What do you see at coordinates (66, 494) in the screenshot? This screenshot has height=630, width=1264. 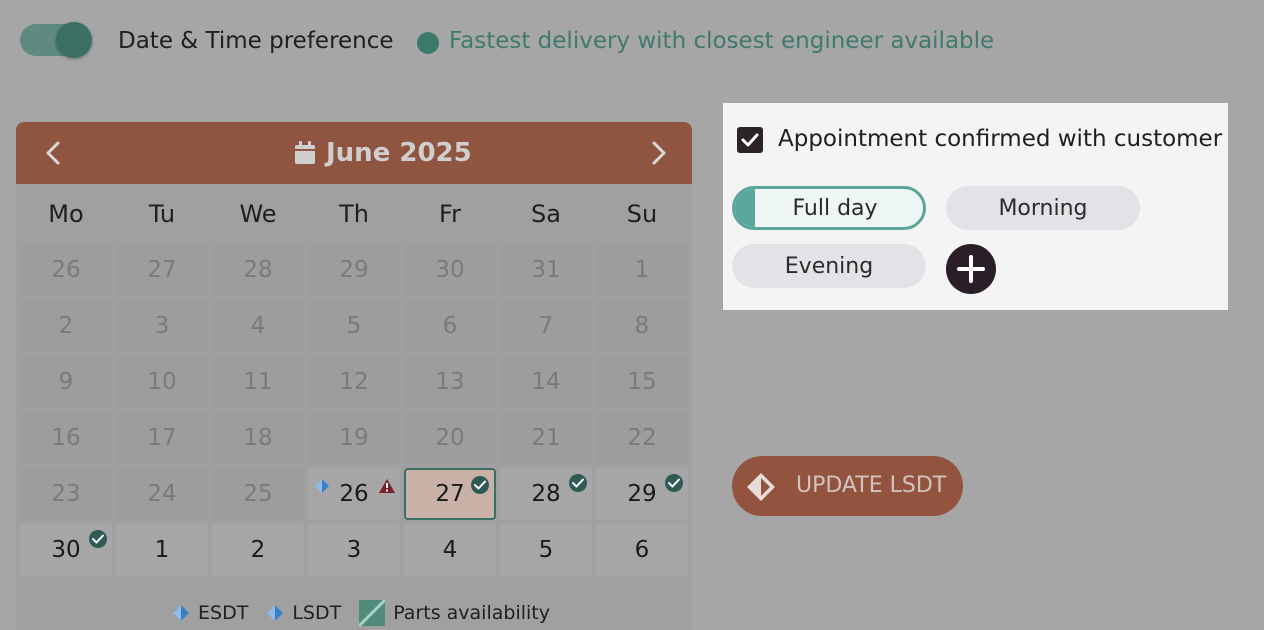 I see `calendar-day-disabled: 23` at bounding box center [66, 494].